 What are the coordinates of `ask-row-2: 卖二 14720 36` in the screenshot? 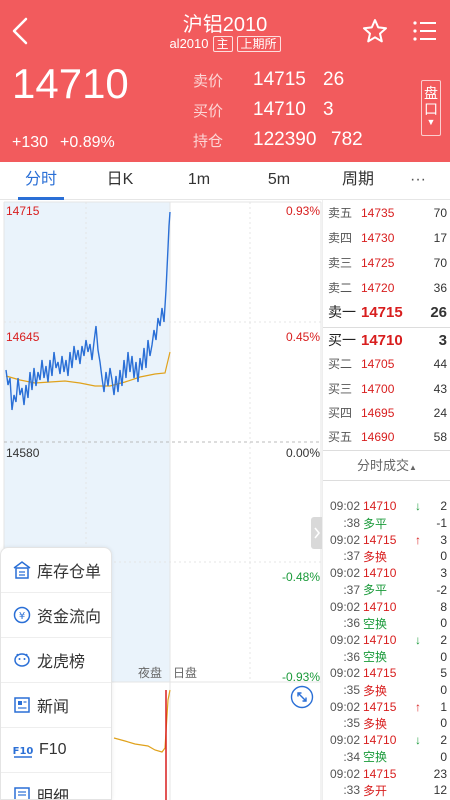 It's located at (386, 287).